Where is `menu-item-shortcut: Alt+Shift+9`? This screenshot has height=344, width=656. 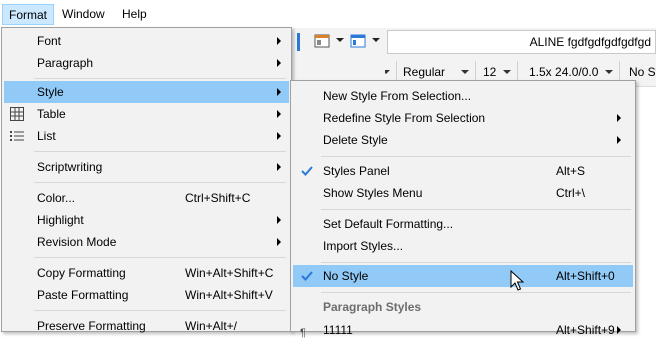 menu-item-shortcut: Alt+Shift+9 is located at coordinates (585, 330).